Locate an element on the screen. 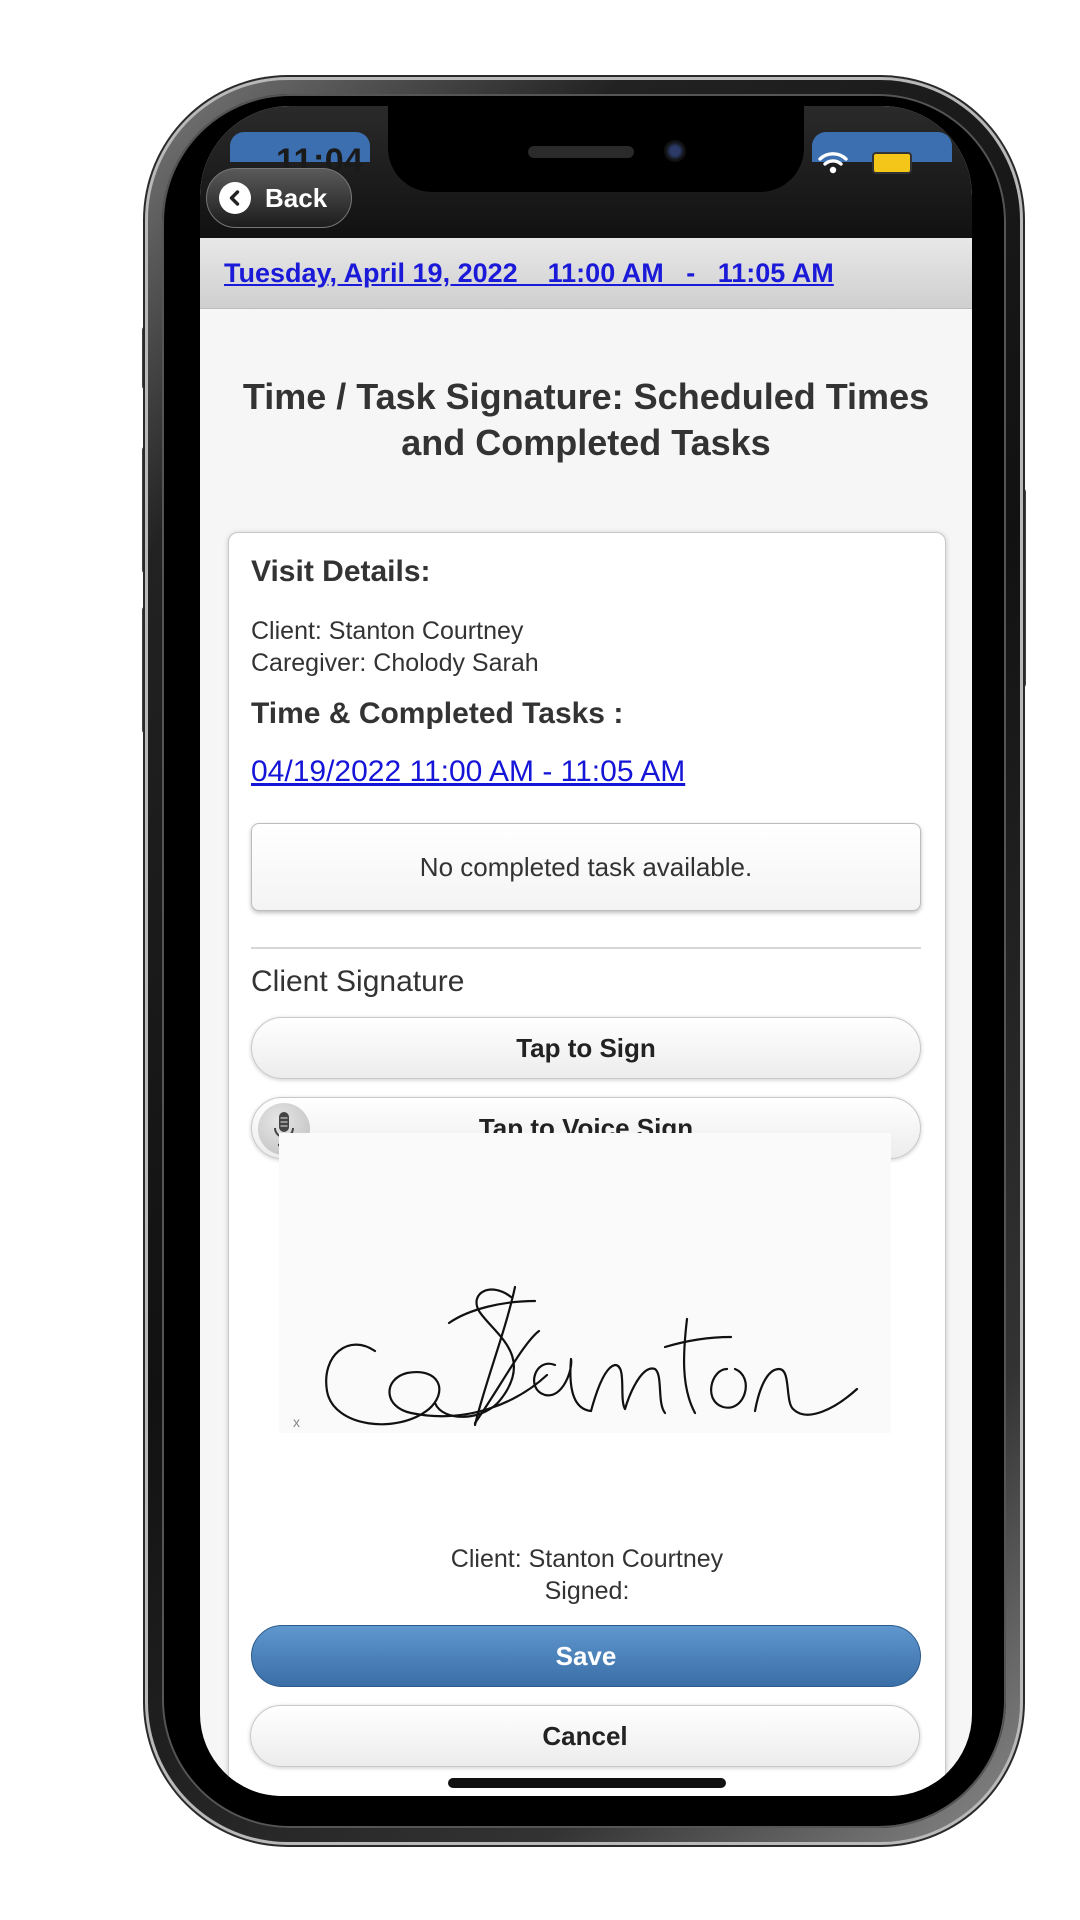 This screenshot has height=1920, width=1080. time-range-link: 04/19/2022 11:00 AM - 11:05 AM is located at coordinates (468, 772).